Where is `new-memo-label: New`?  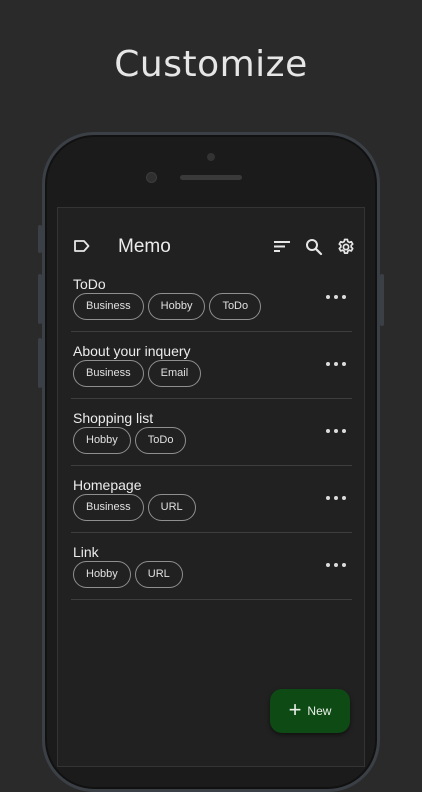 new-memo-label: New is located at coordinates (319, 711).